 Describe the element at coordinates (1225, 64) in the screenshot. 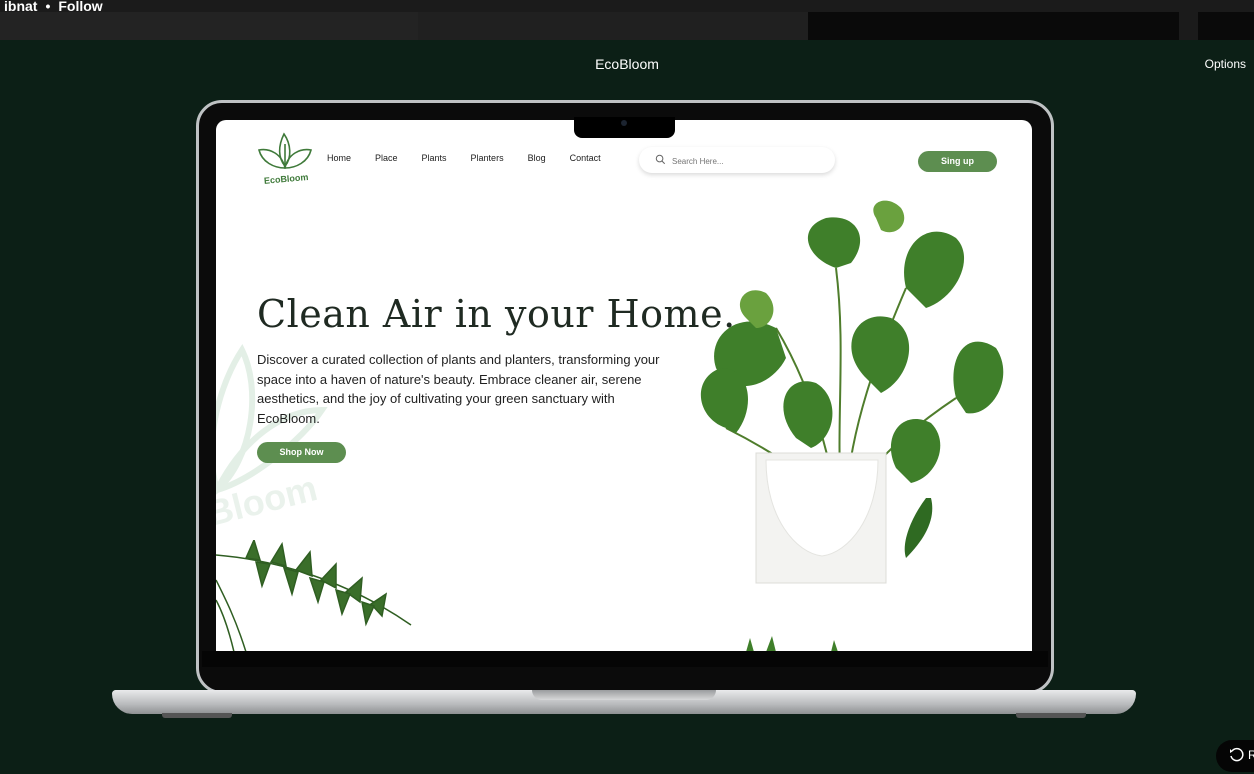

I see `options-button: Options` at that location.